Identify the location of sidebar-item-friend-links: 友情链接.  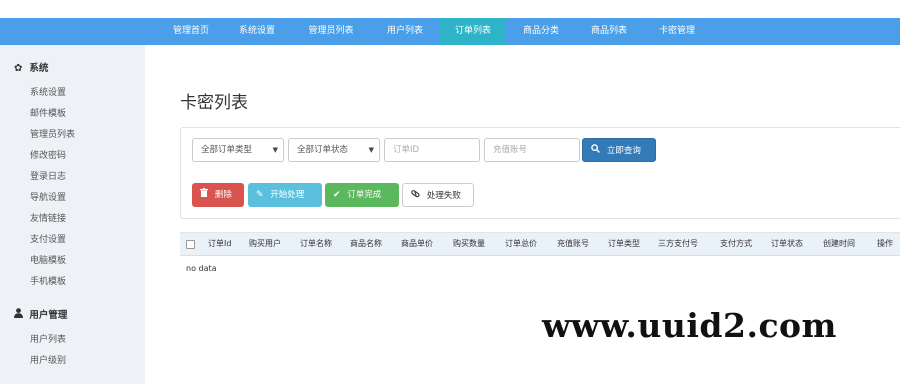
(48, 217).